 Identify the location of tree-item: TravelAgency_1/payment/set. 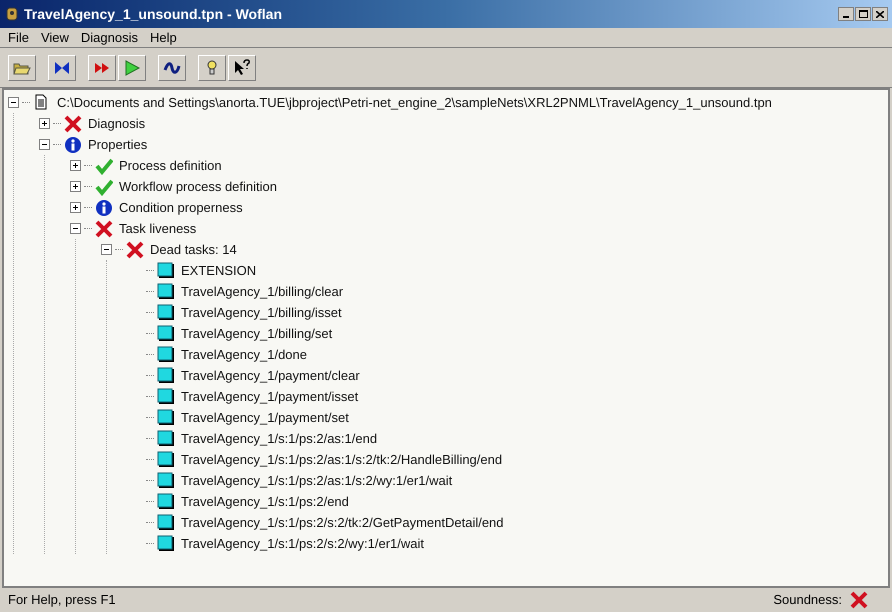
(265, 418).